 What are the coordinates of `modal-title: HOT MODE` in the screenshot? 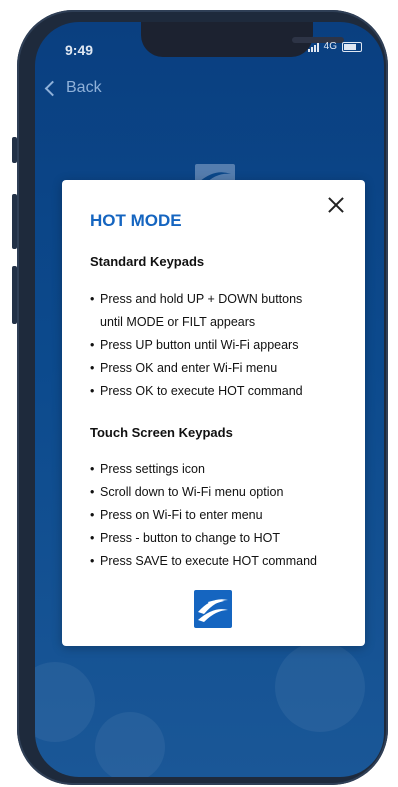 It's located at (136, 220).